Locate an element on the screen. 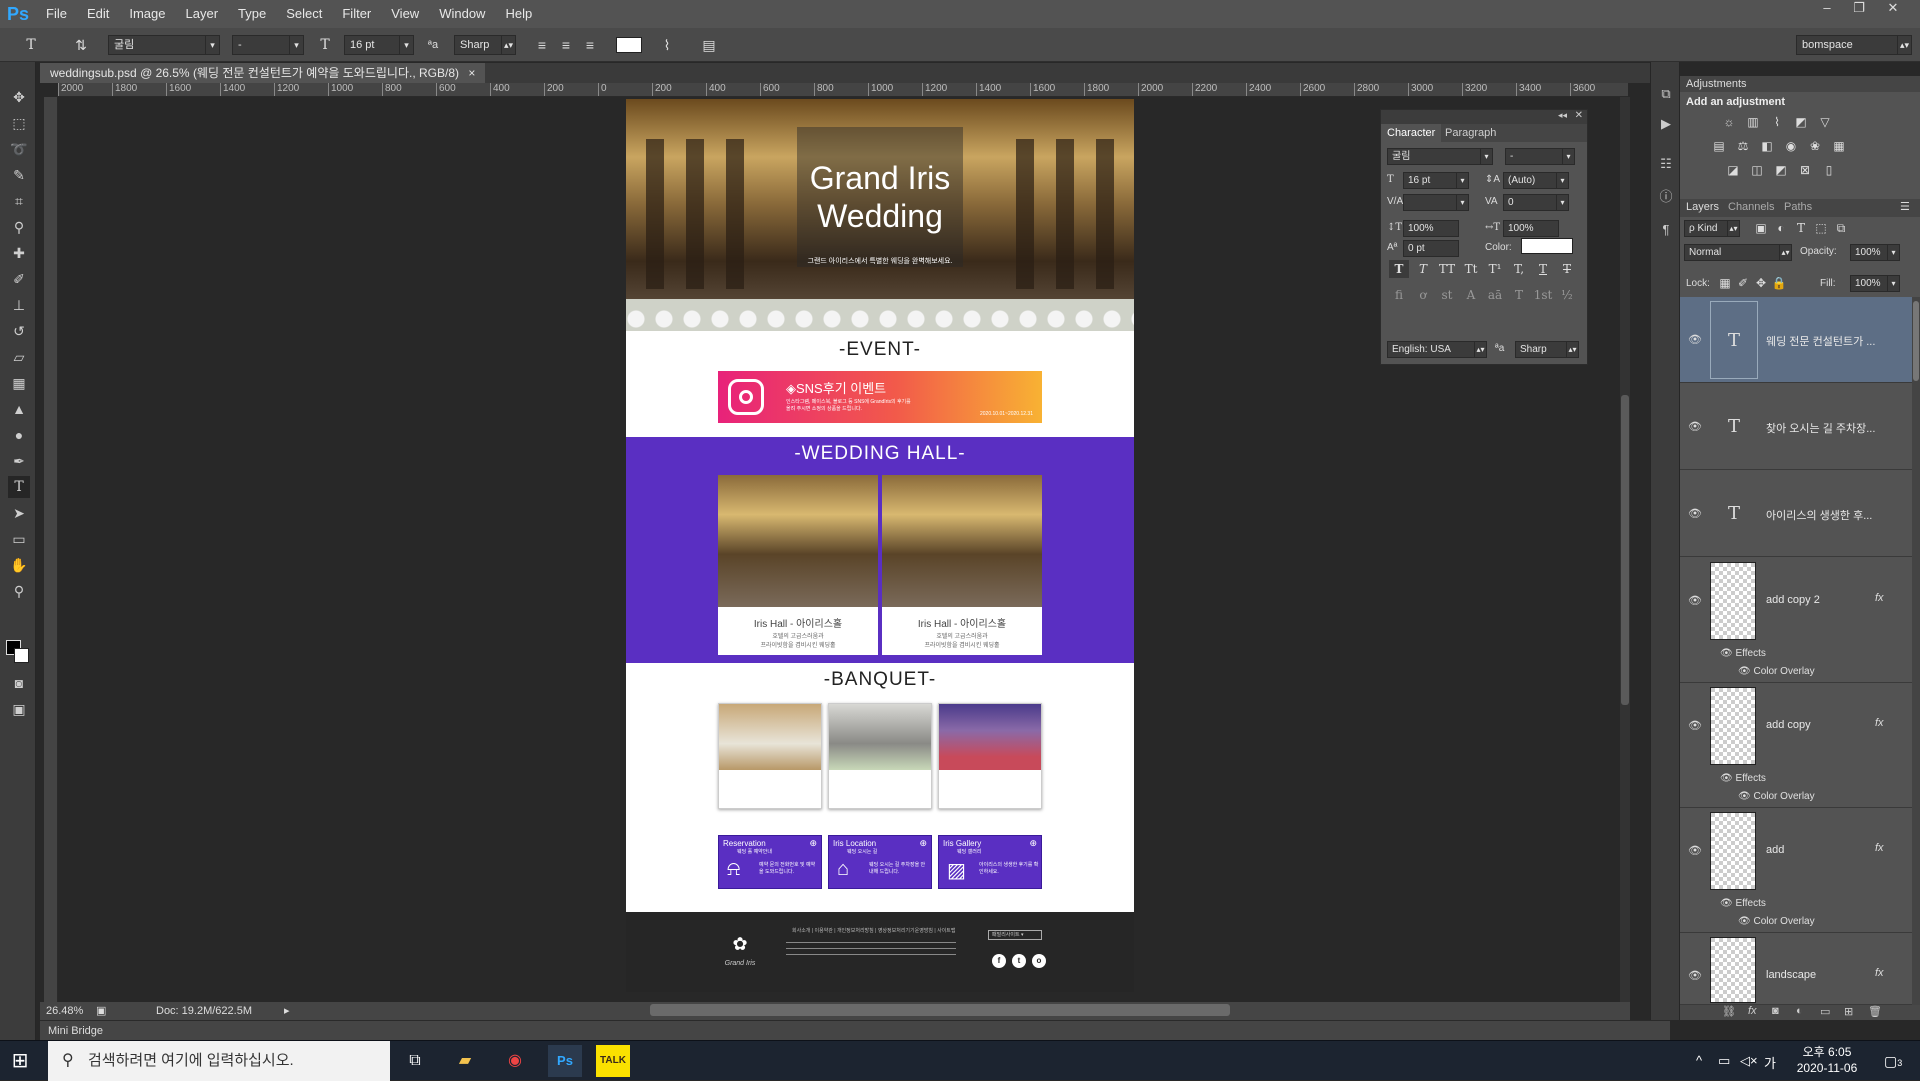  move-tool-icon: ✥ is located at coordinates (19, 97).